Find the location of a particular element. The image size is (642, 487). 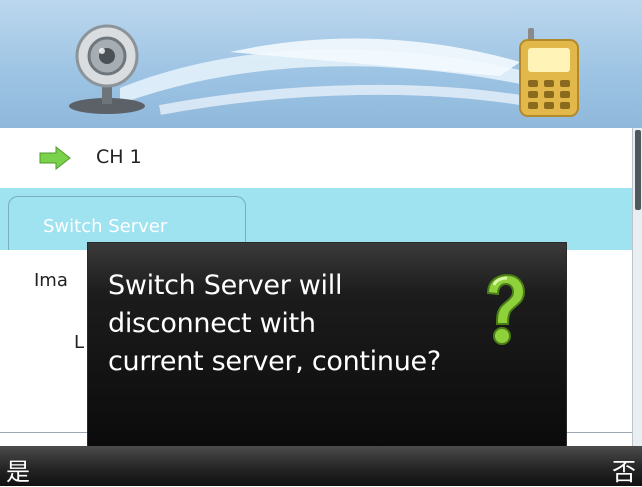

softkey-bar: 是 否 is located at coordinates (321, 466).